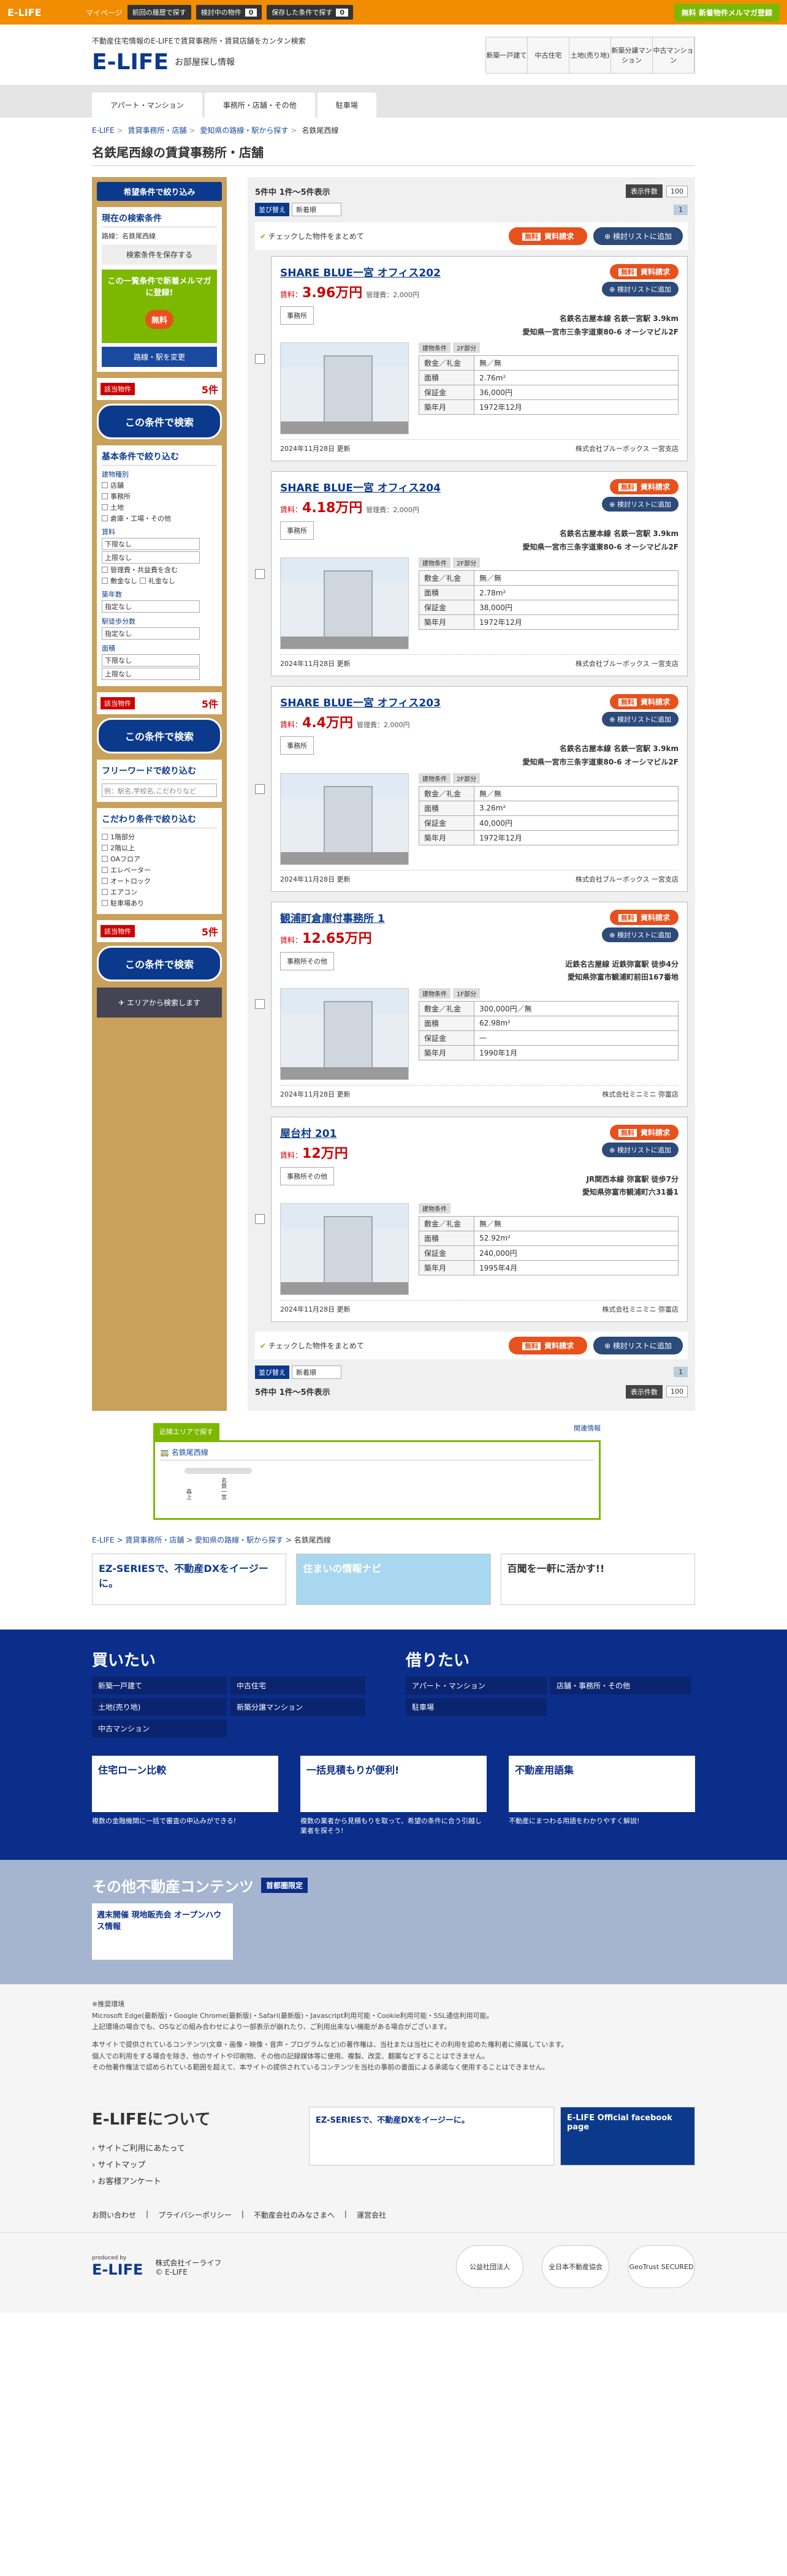 Image resolution: width=787 pixels, height=2576 pixels. I want to click on hnav-item: 土地(売り地), so click(590, 55).